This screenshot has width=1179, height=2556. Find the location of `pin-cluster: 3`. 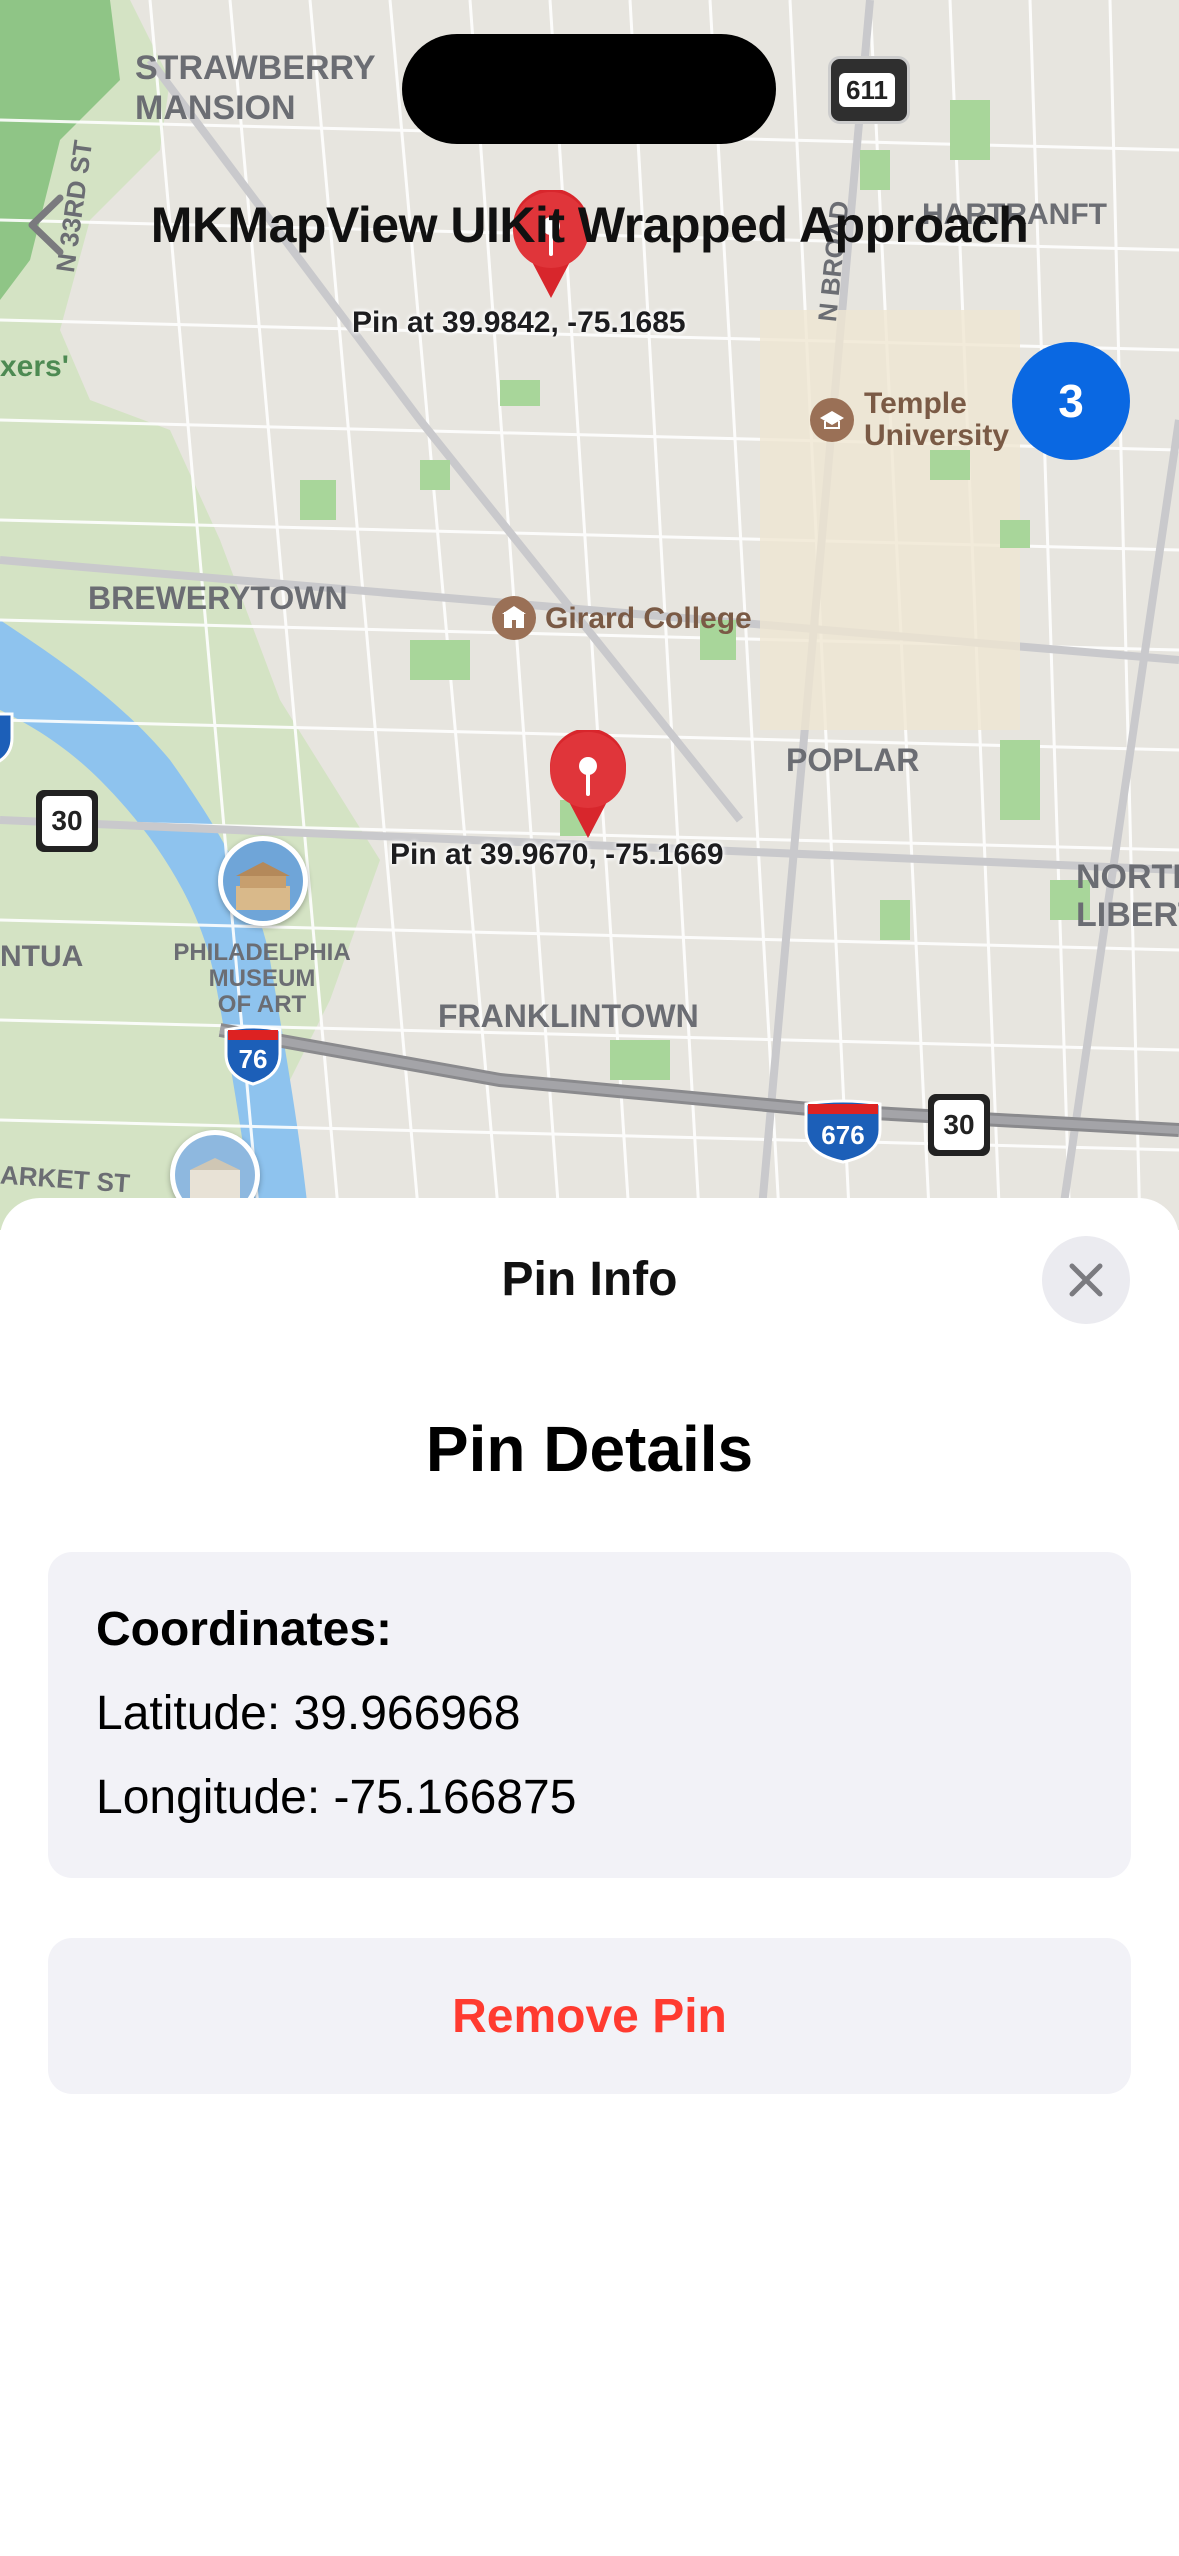

pin-cluster: 3 is located at coordinates (1071, 401).